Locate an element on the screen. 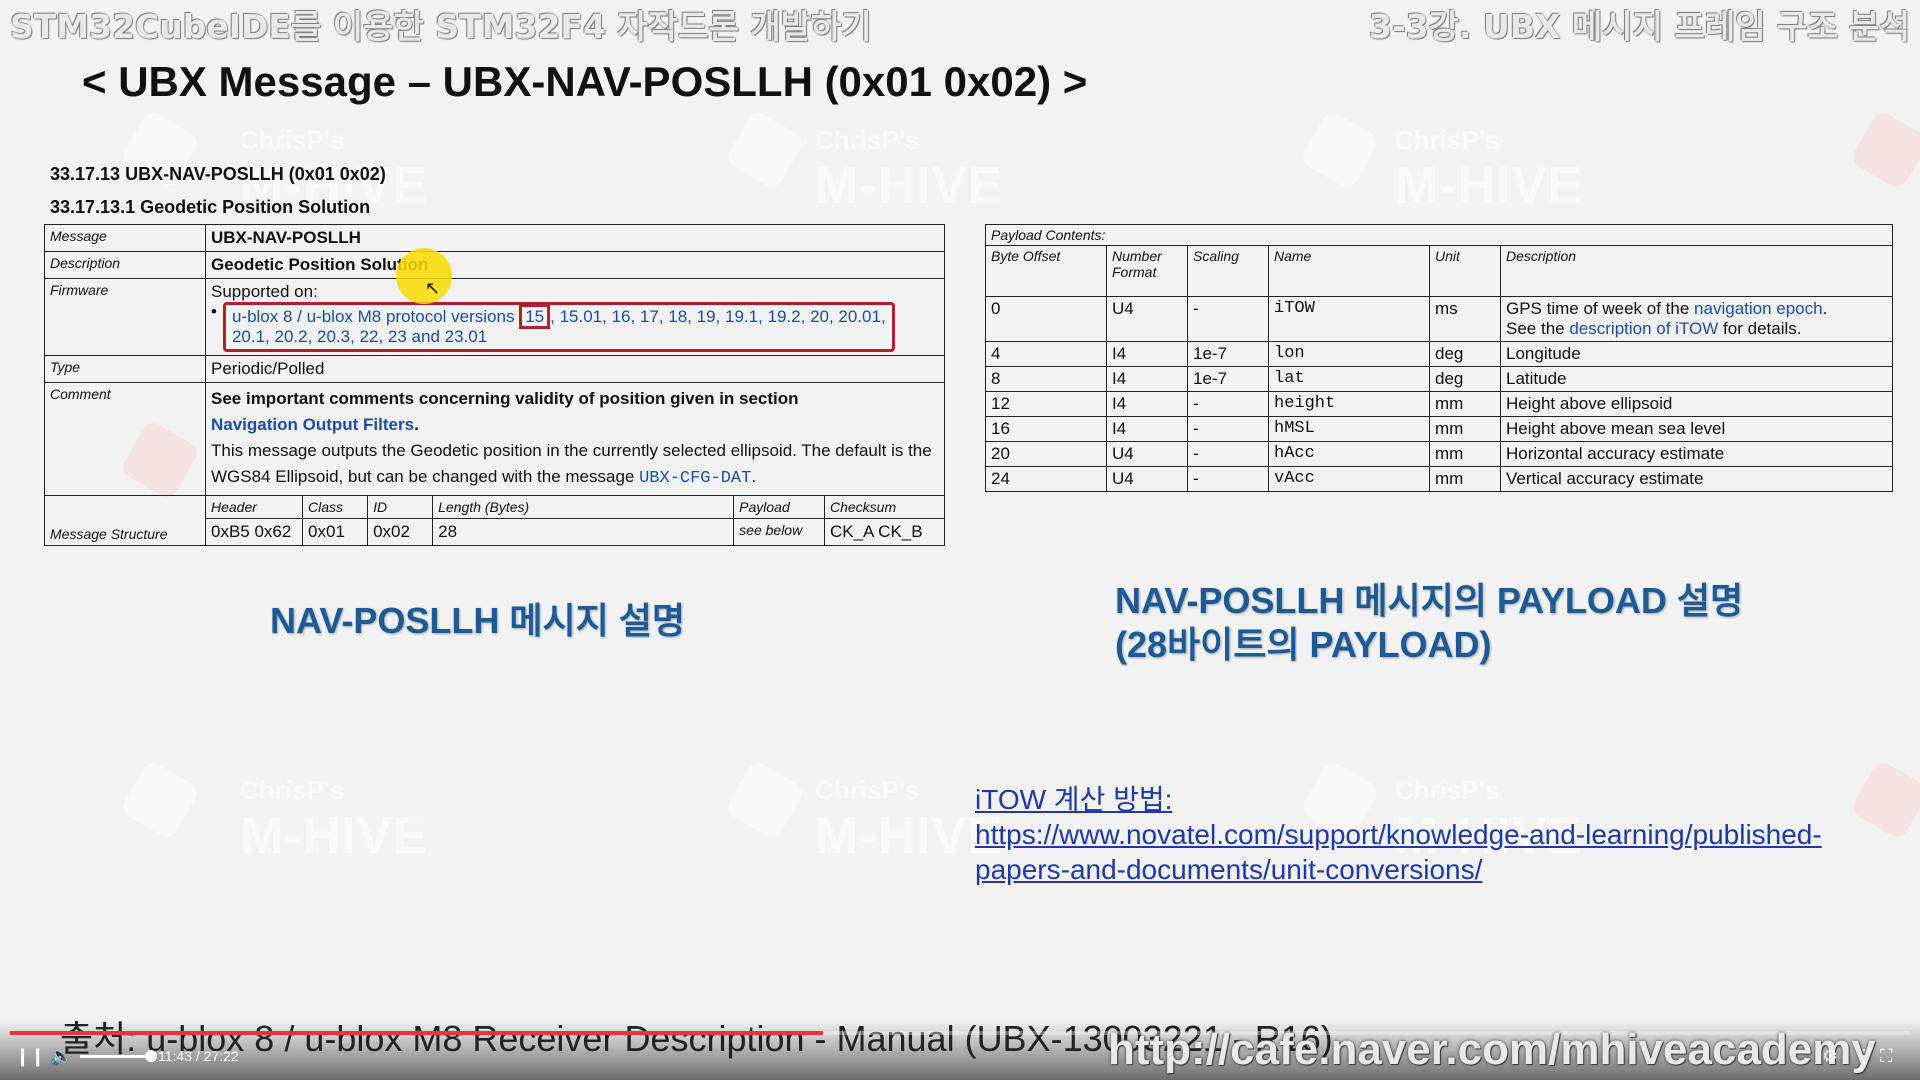 The width and height of the screenshot is (1920, 1080). version-15-highlight: 15 is located at coordinates (535, 316).